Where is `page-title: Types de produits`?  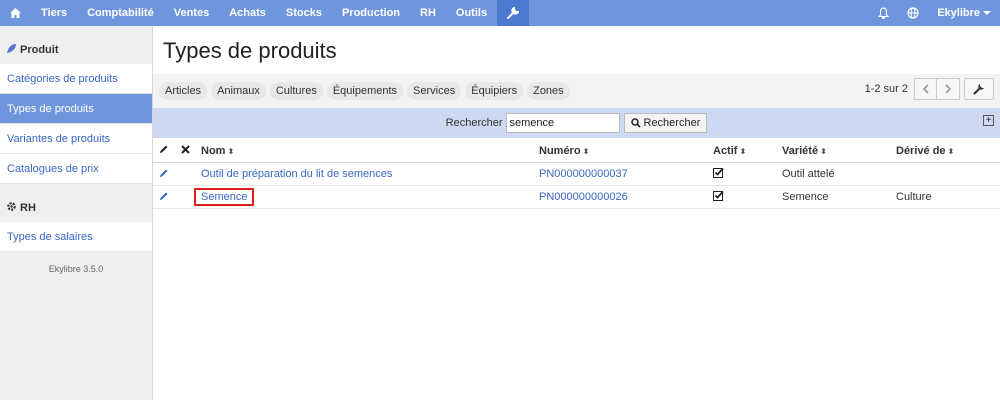 page-title: Types de produits is located at coordinates (250, 50).